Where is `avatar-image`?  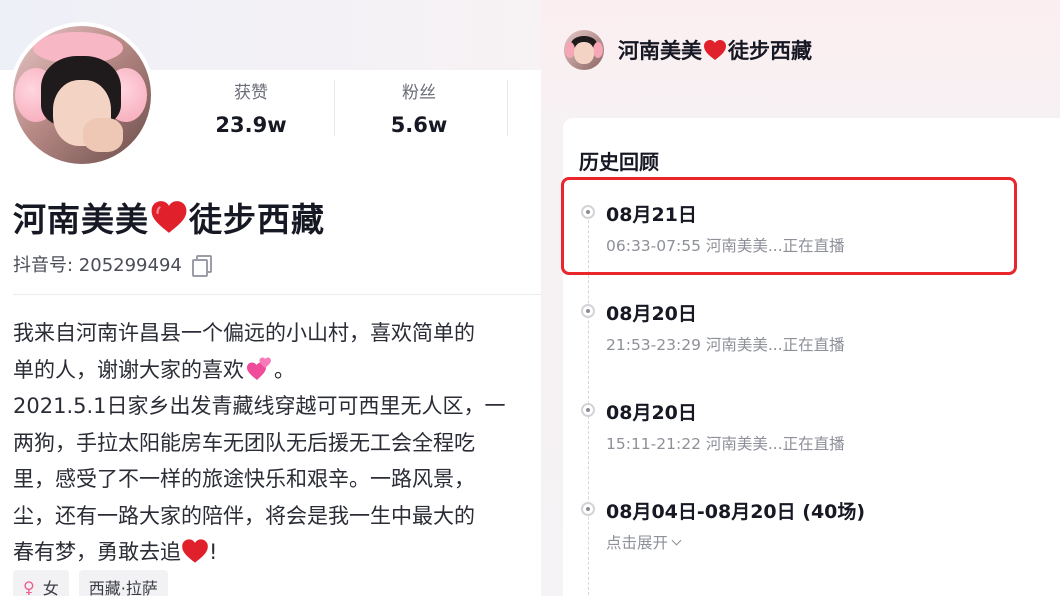 avatar-image is located at coordinates (82, 95).